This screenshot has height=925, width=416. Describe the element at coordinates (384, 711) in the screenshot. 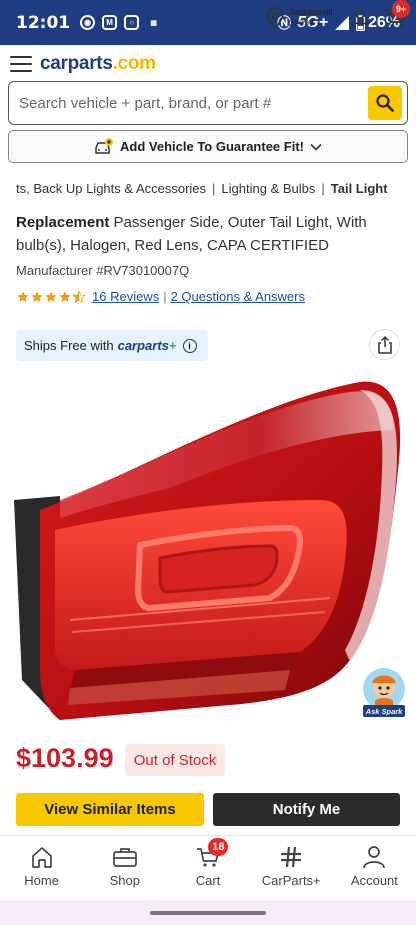

I see `ask-spark-label: Ask Spark` at that location.